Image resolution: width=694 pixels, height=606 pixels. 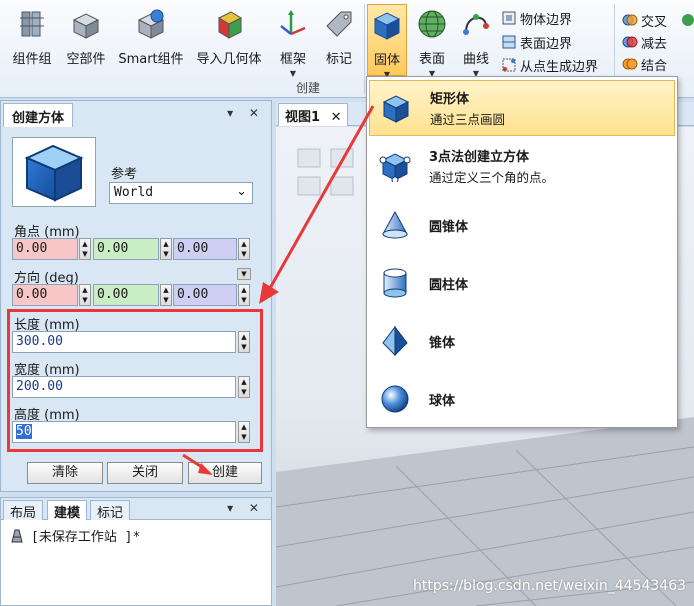 I want to click on width-input: 200.00, so click(x=124, y=387).